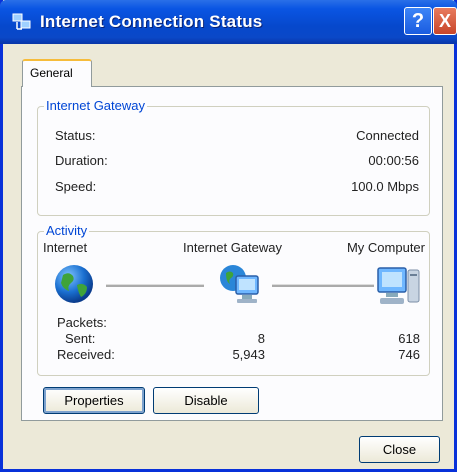 Image resolution: width=457 pixels, height=472 pixels. I want to click on status-value: Connected, so click(387, 135).